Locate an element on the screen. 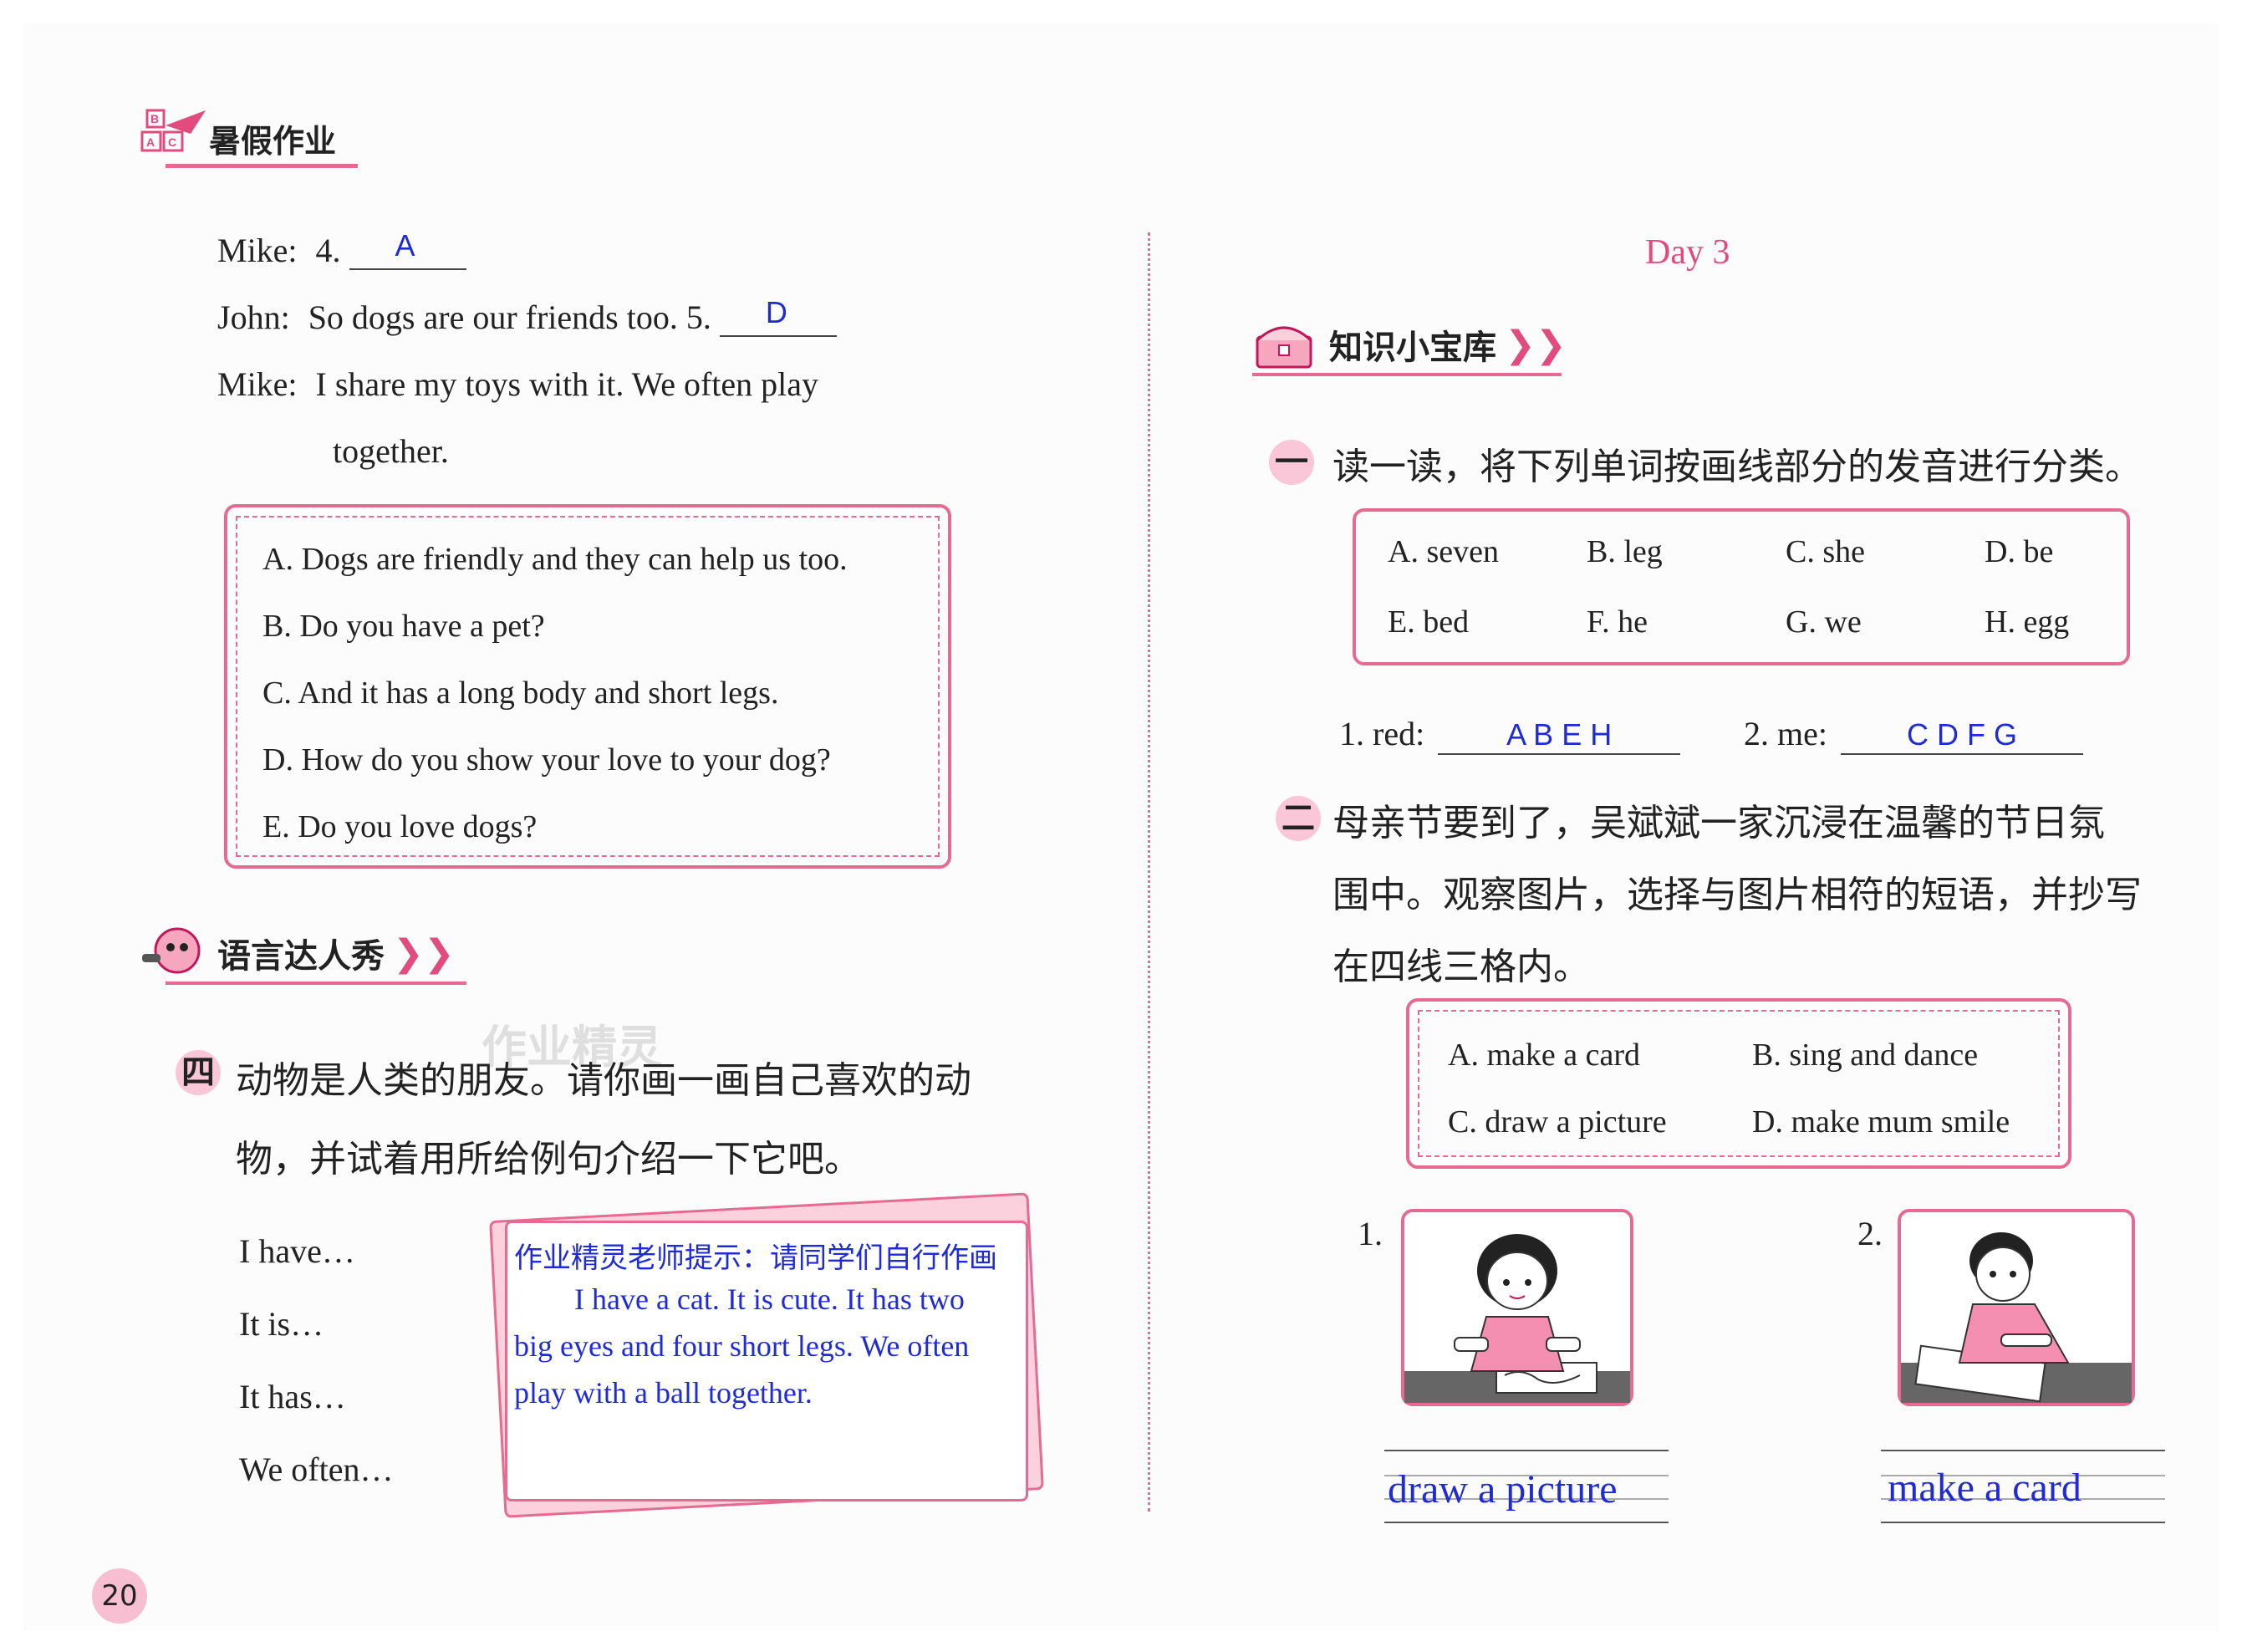 The height and width of the screenshot is (1652, 2242). four-line-grid-2: make a card is located at coordinates (2023, 1486).